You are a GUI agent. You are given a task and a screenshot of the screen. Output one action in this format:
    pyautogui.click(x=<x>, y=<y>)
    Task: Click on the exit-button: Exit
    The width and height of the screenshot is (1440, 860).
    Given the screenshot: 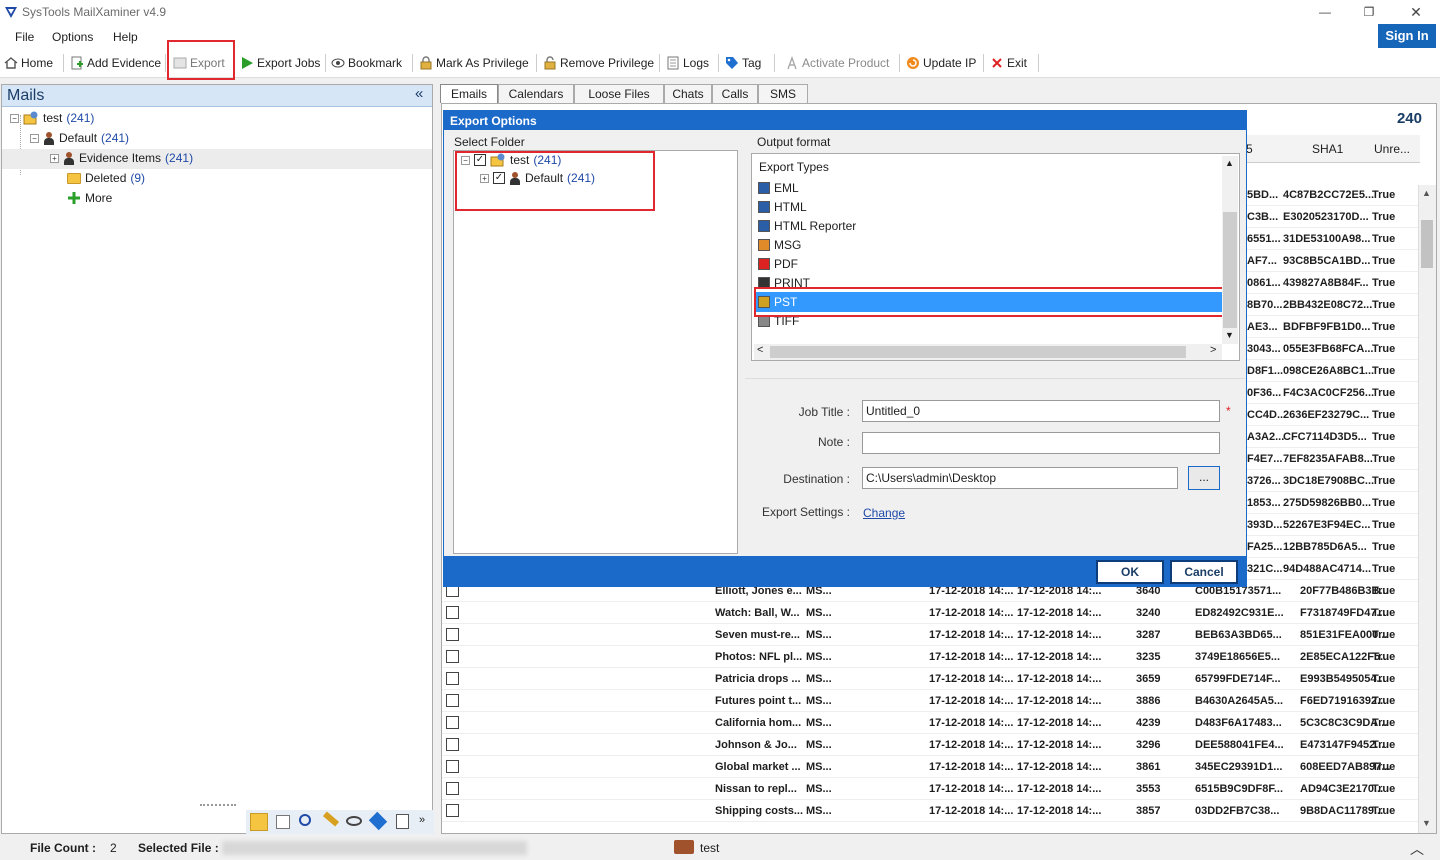 What is the action you would take?
    pyautogui.click(x=1008, y=63)
    